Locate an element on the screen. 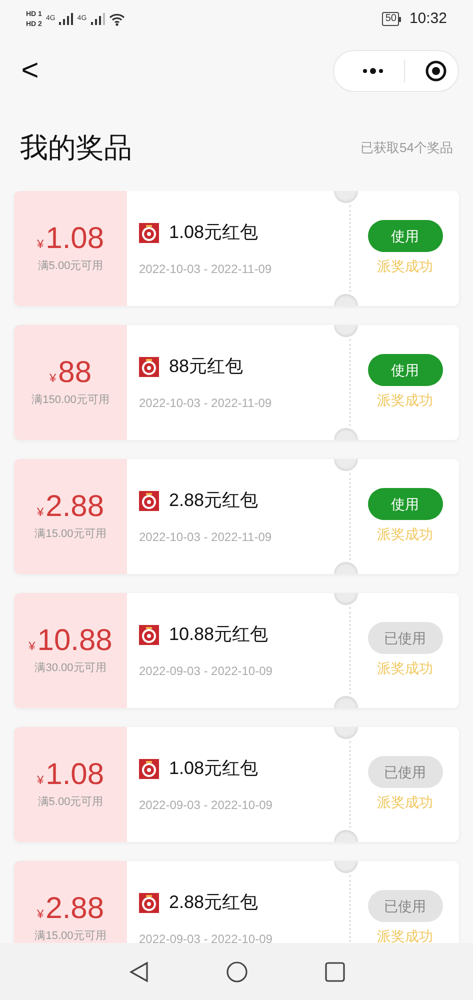 This screenshot has width=473, height=1000. close-target-icon is located at coordinates (436, 71).